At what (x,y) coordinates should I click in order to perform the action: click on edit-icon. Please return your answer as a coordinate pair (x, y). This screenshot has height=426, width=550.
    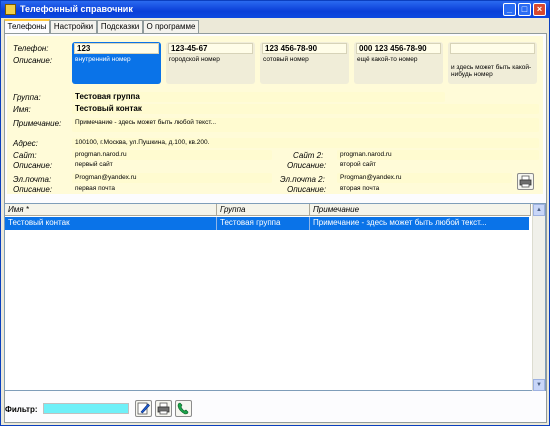
    Looking at the image, I should click on (143, 408).